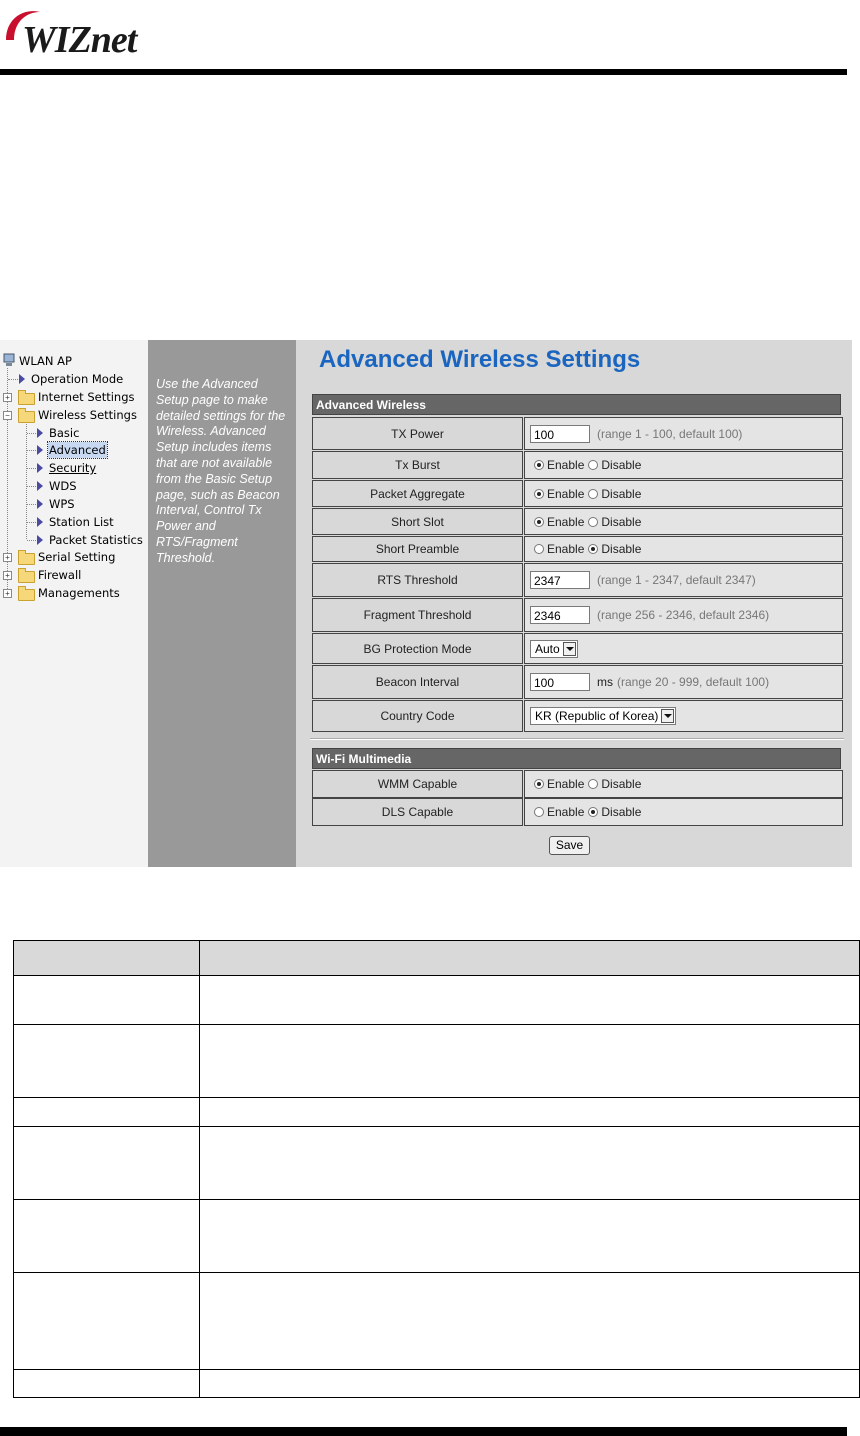 This screenshot has width=860, height=1436. Describe the element at coordinates (72, 468) in the screenshot. I see `tree-item-security: Security` at that location.